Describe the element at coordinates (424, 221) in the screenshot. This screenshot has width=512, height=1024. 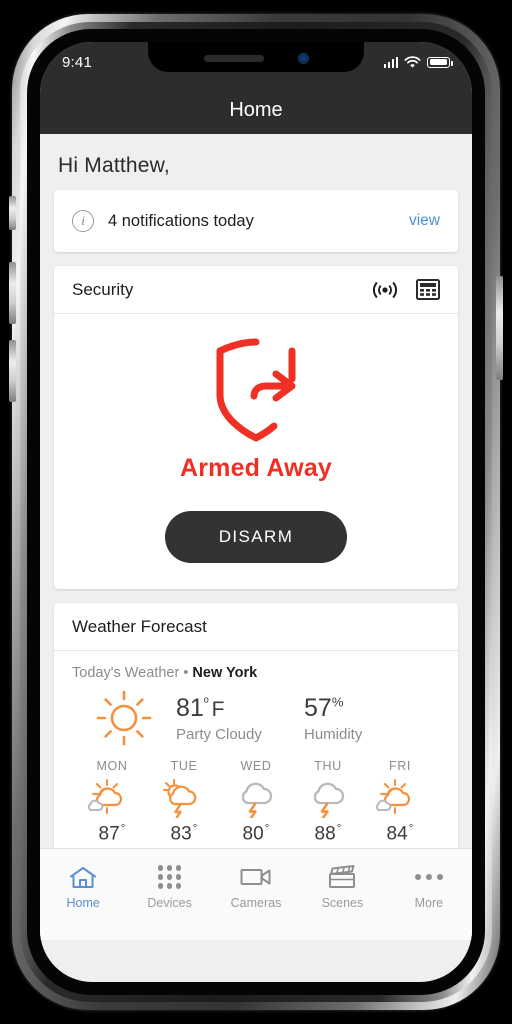
I see `notification-view-link: view` at that location.